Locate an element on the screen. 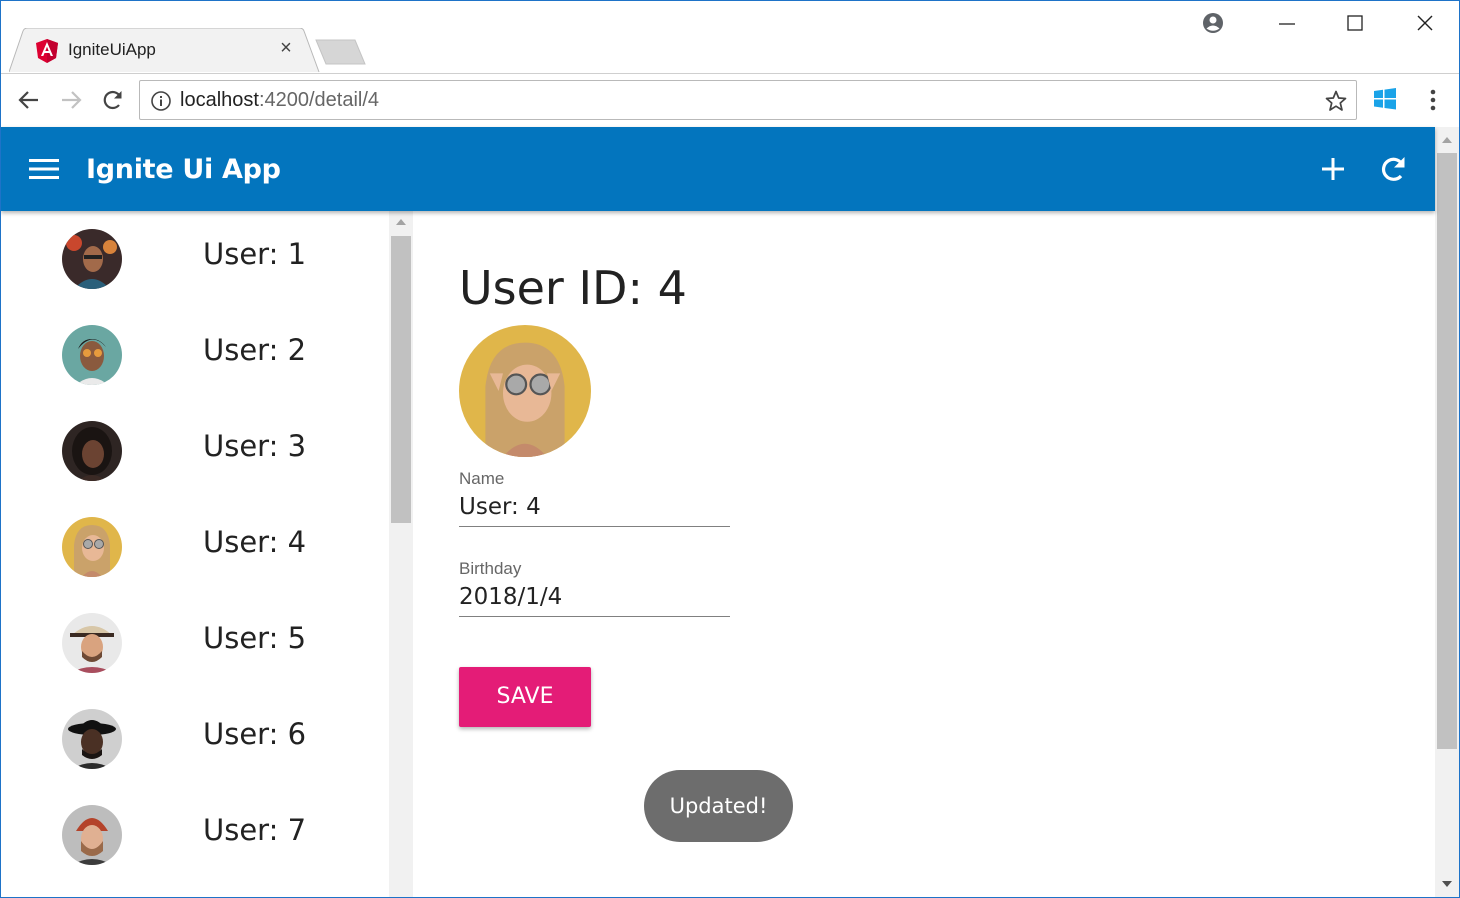  user-label: User: 3 is located at coordinates (255, 446).